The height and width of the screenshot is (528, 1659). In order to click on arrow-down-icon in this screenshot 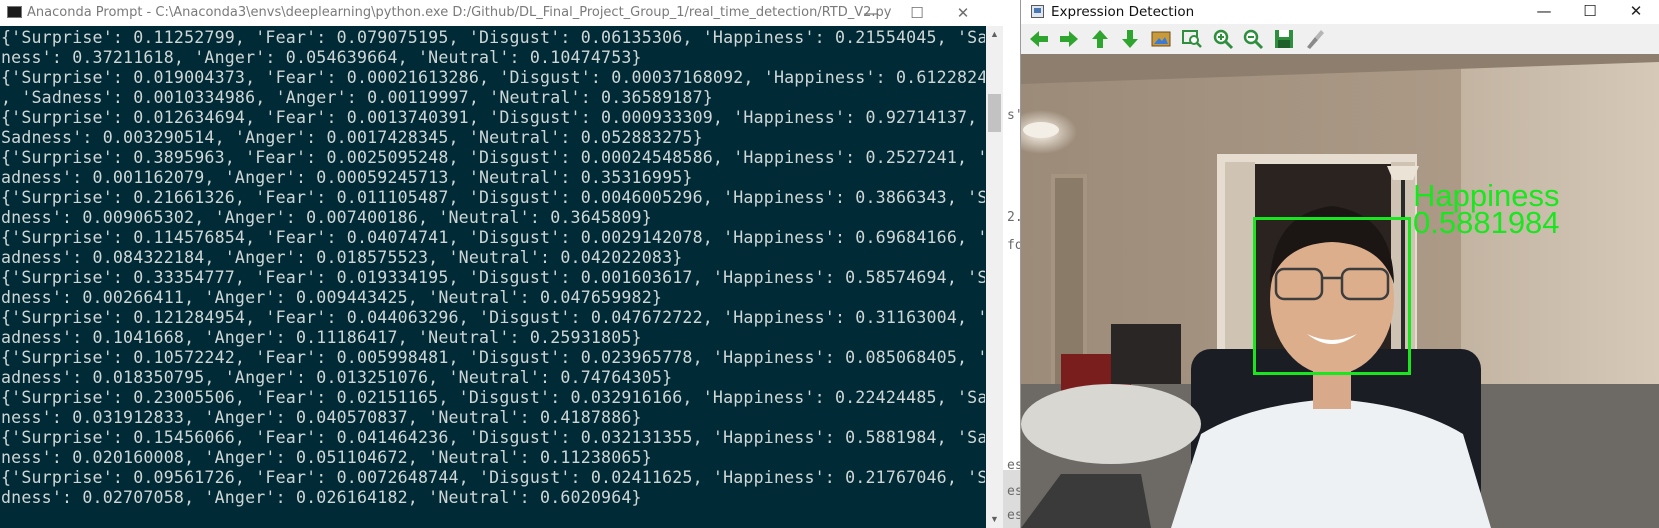, I will do `click(1130, 39)`.